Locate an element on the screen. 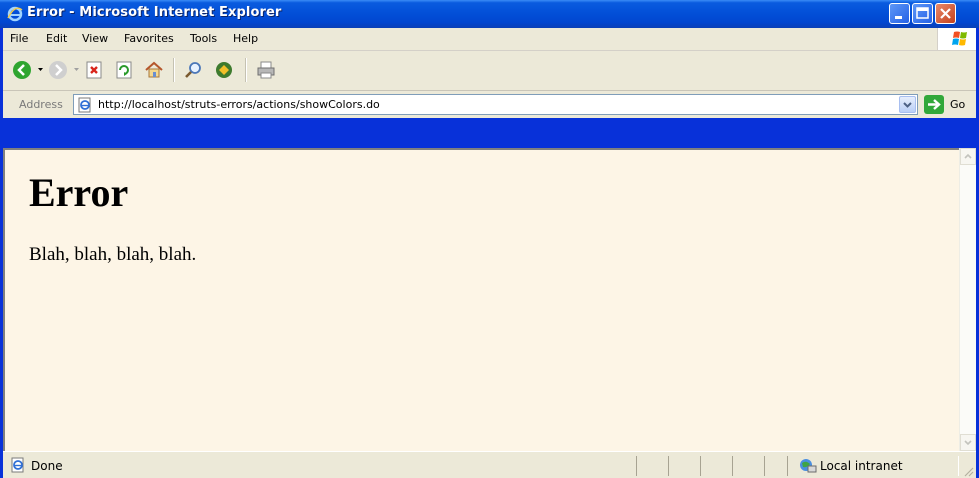 The width and height of the screenshot is (979, 478). go-button: Go is located at coordinates (948, 104).